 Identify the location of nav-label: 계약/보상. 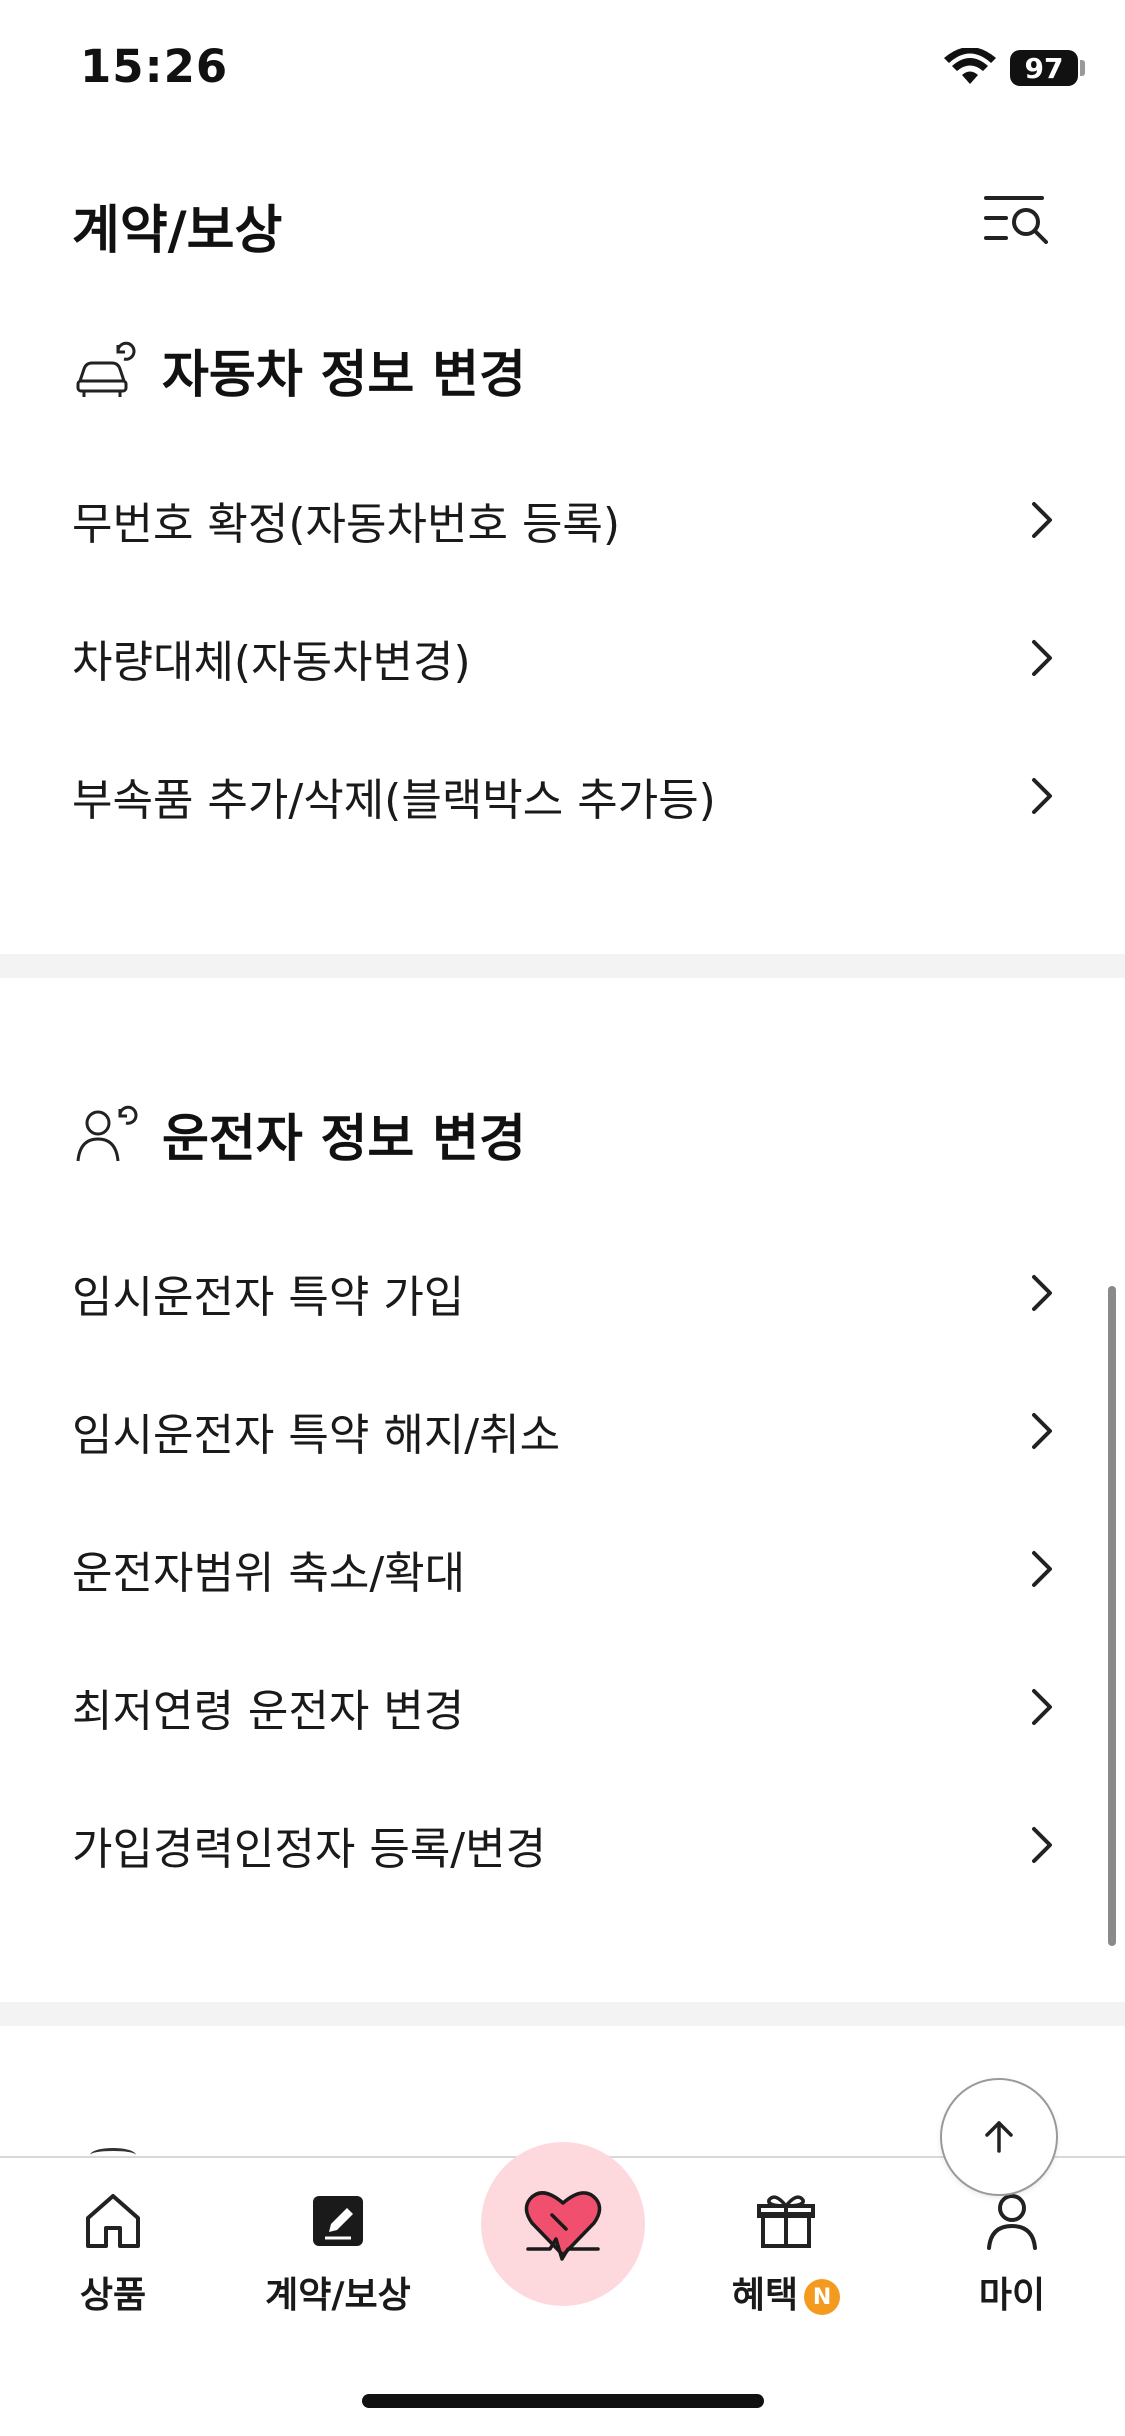
(338, 2295).